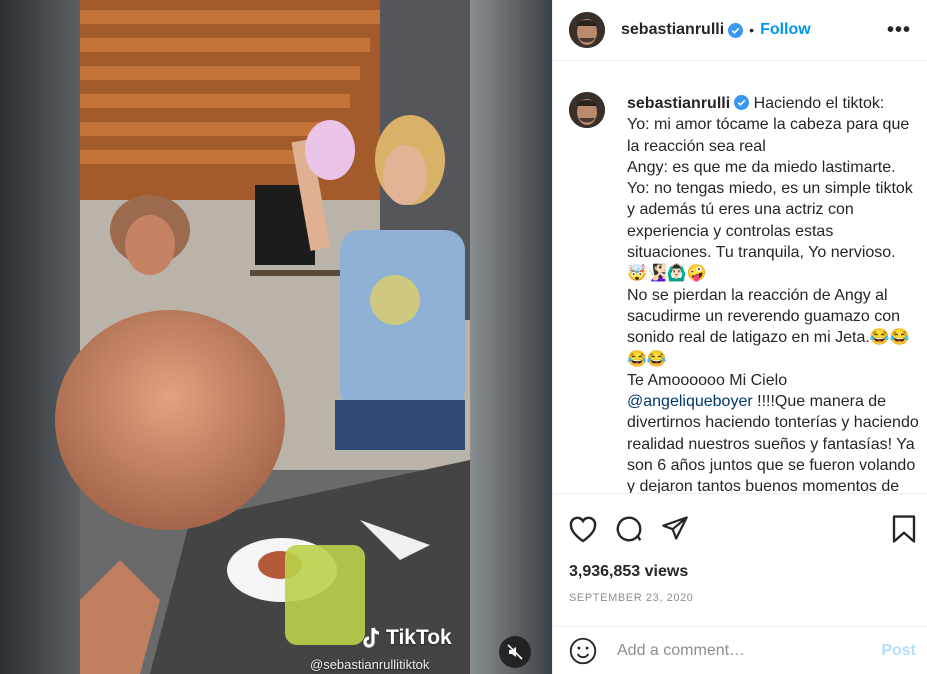 The height and width of the screenshot is (674, 927). I want to click on username-link: sebastianrulli, so click(672, 30).